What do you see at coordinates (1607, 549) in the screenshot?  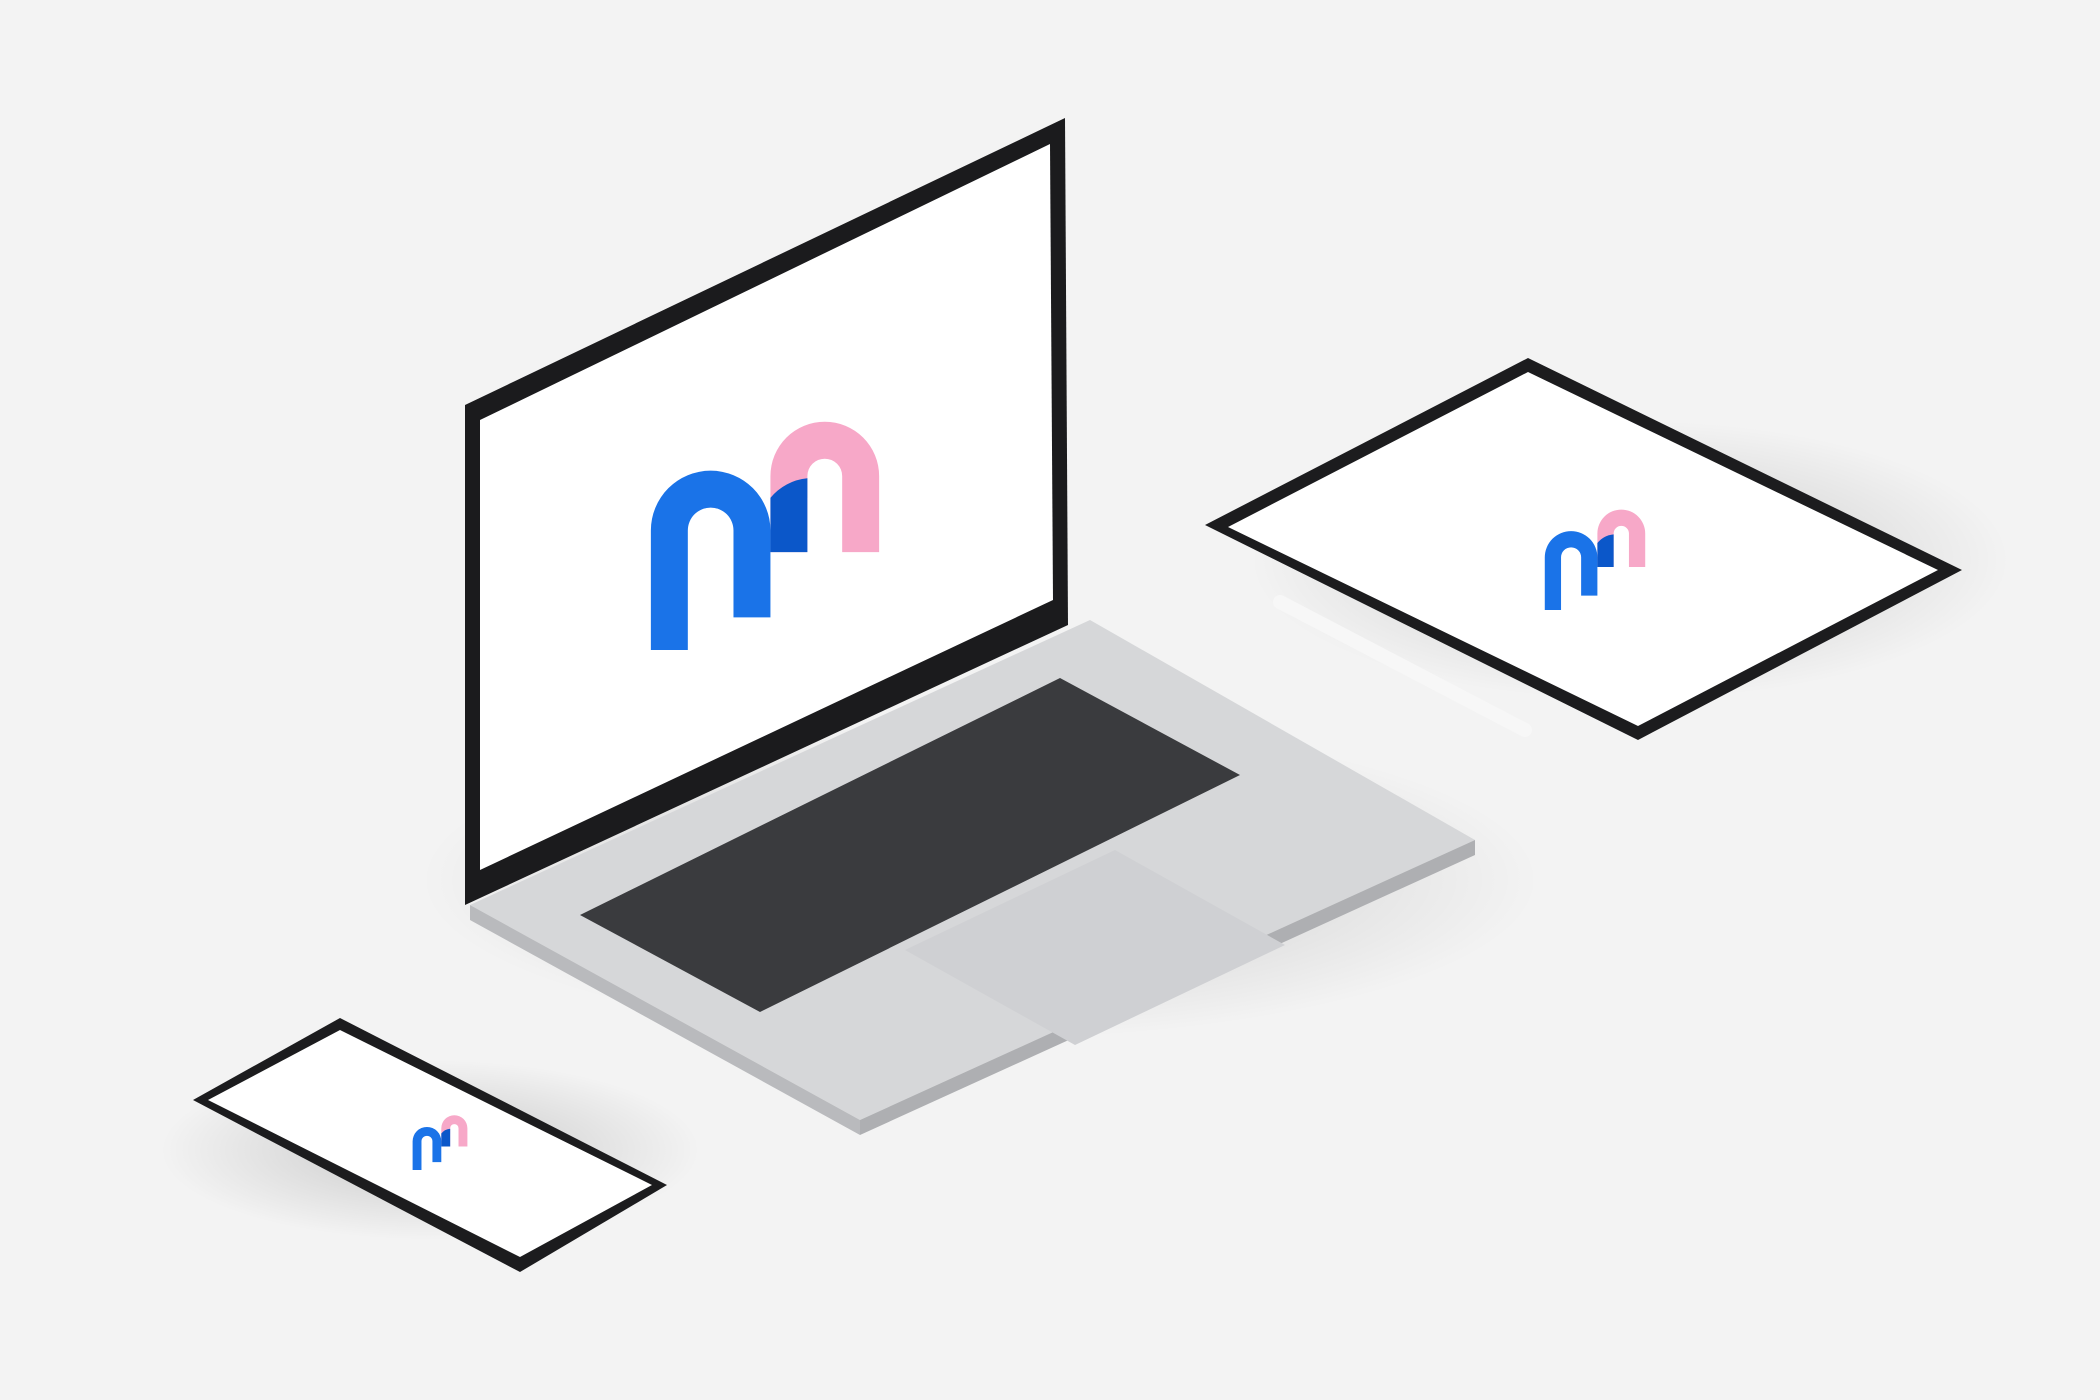 I see `tablet` at bounding box center [1607, 549].